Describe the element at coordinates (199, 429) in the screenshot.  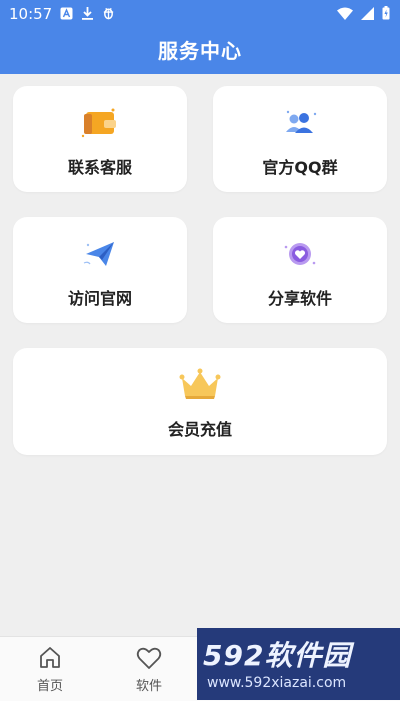
I see `vip-recharge-label: 会员充值` at that location.